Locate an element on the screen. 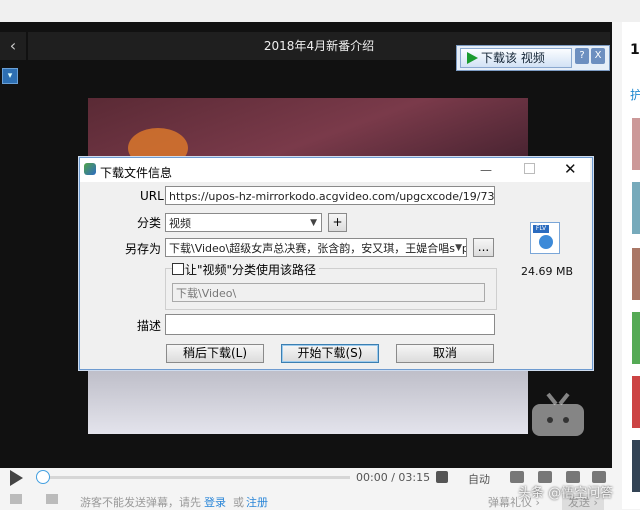 Image resolution: width=640 pixels, height=510 pixels. save-as-value: 下载\Video\超级女声总决赛，张含韵，安又琪，王媞合唱sup is located at coordinates (318, 248).